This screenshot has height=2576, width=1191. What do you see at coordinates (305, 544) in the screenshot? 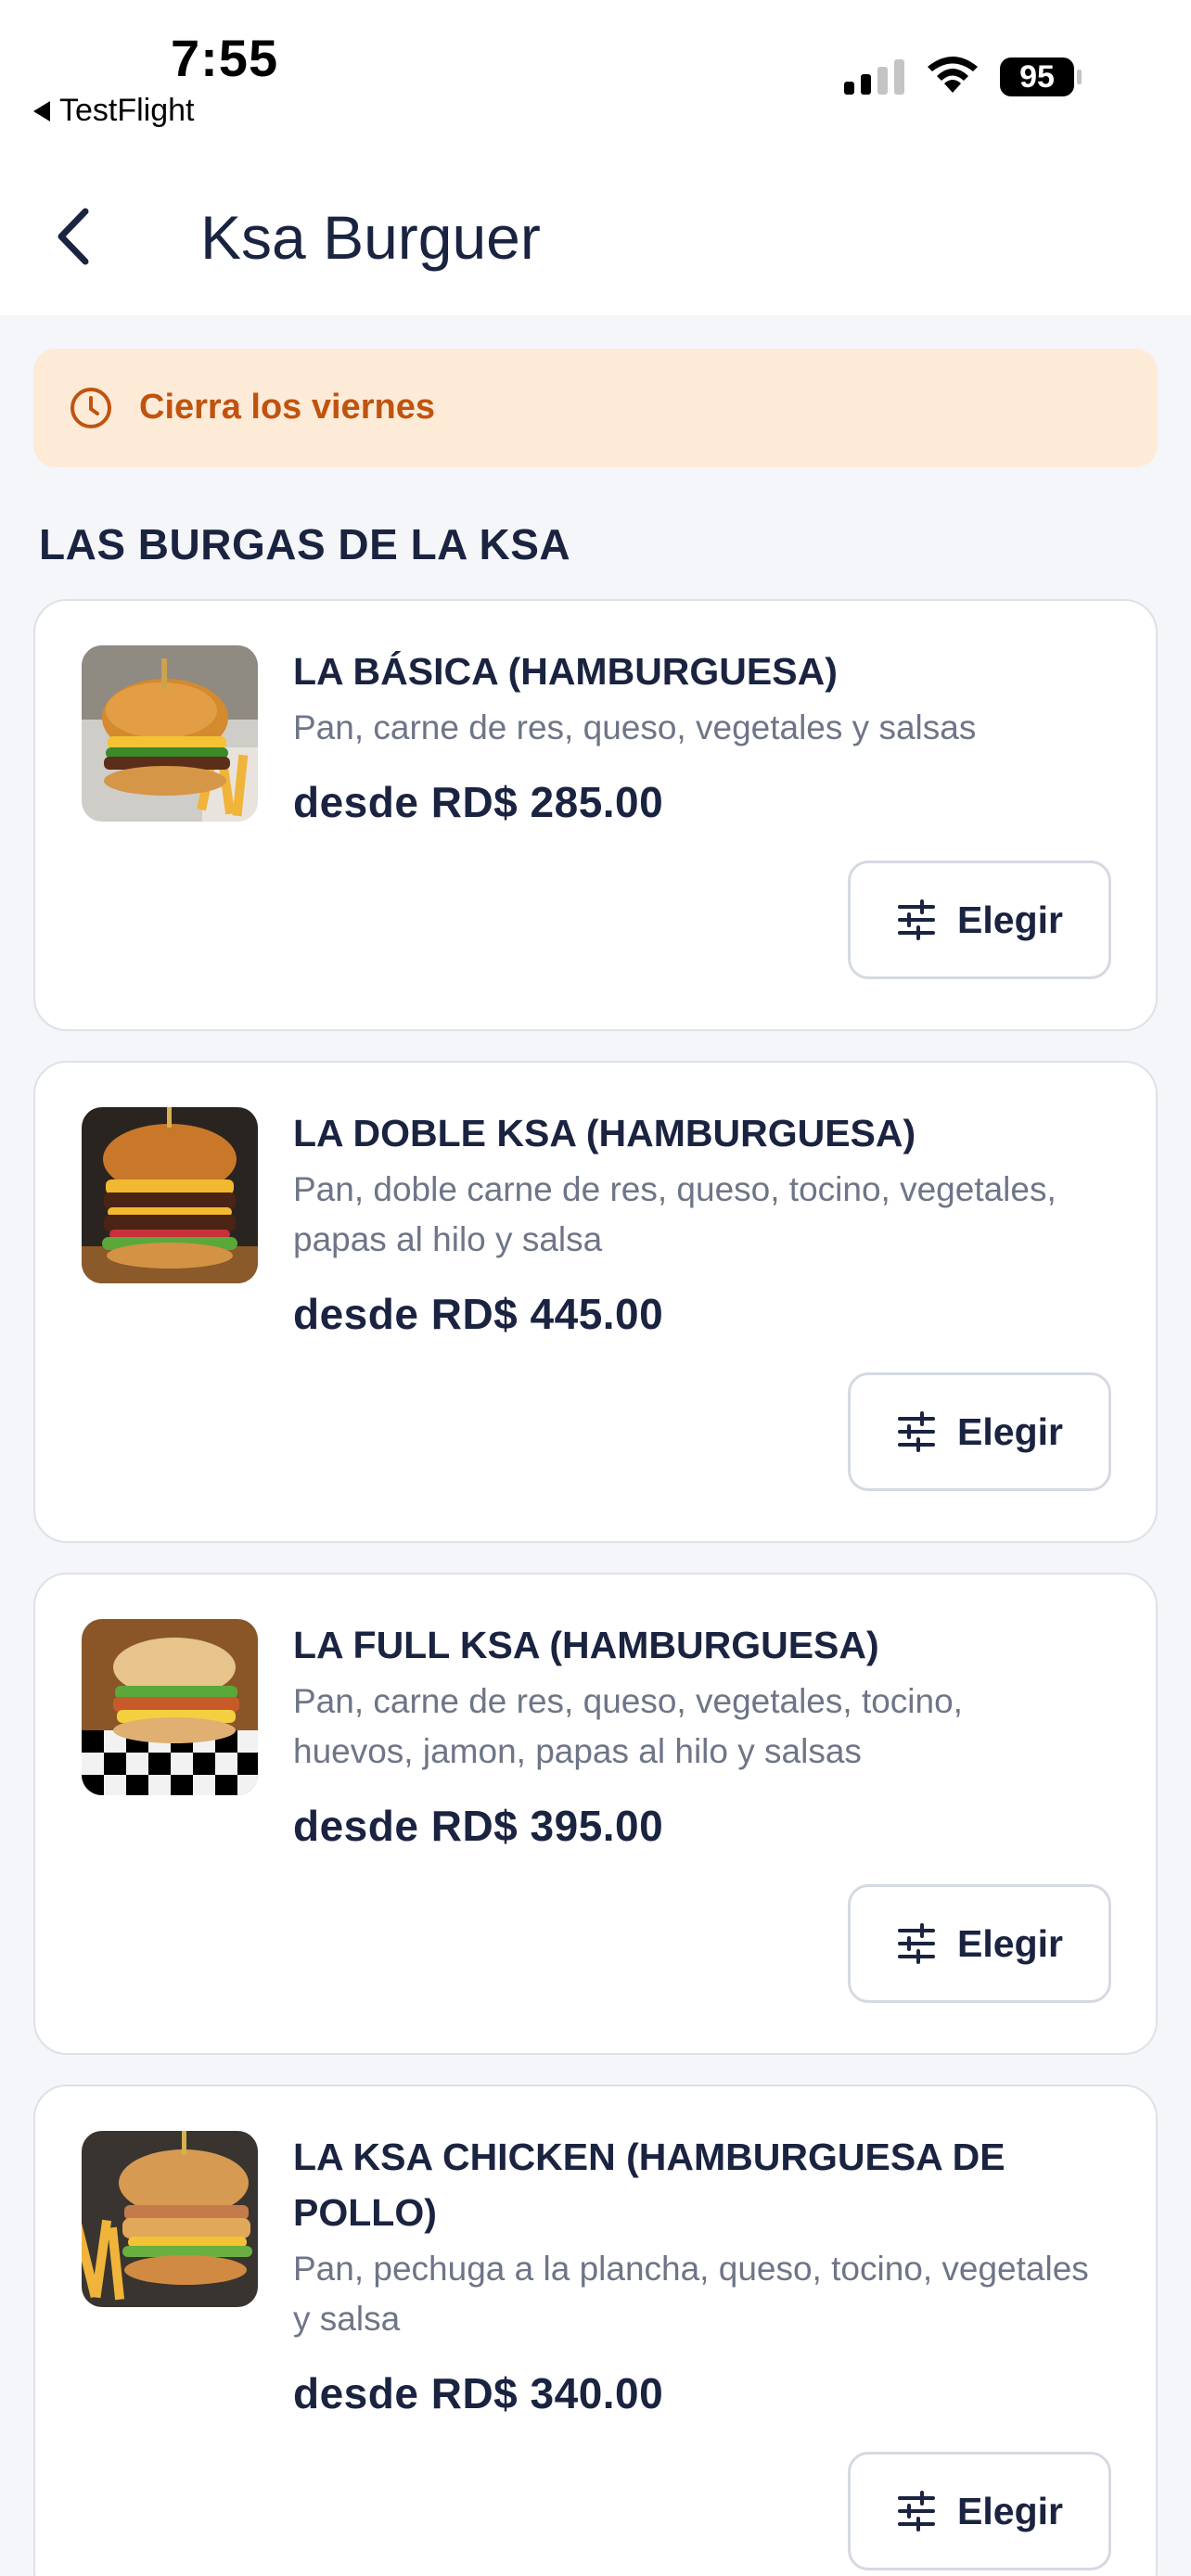
I see `section-title: LAS BURGAS DE LA KSA` at bounding box center [305, 544].